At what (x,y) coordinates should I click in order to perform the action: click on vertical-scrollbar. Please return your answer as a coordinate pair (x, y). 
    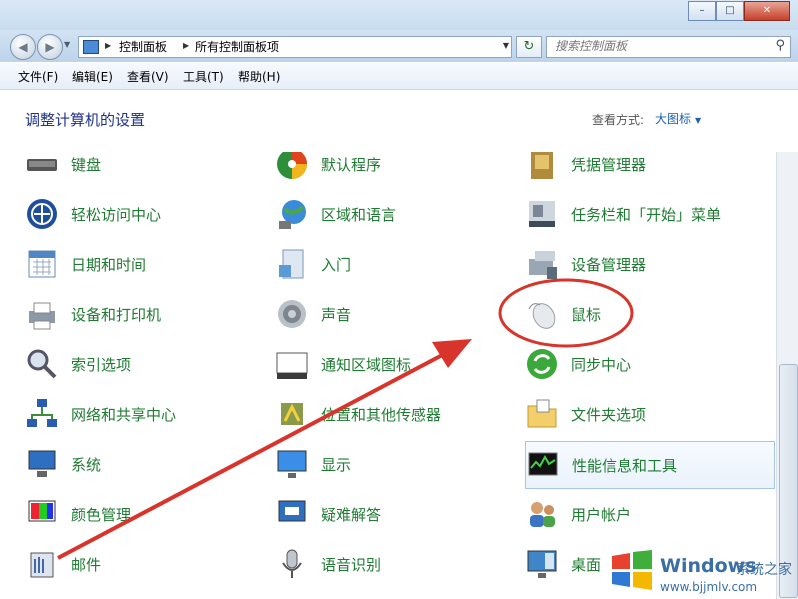
    Looking at the image, I should click on (787, 375).